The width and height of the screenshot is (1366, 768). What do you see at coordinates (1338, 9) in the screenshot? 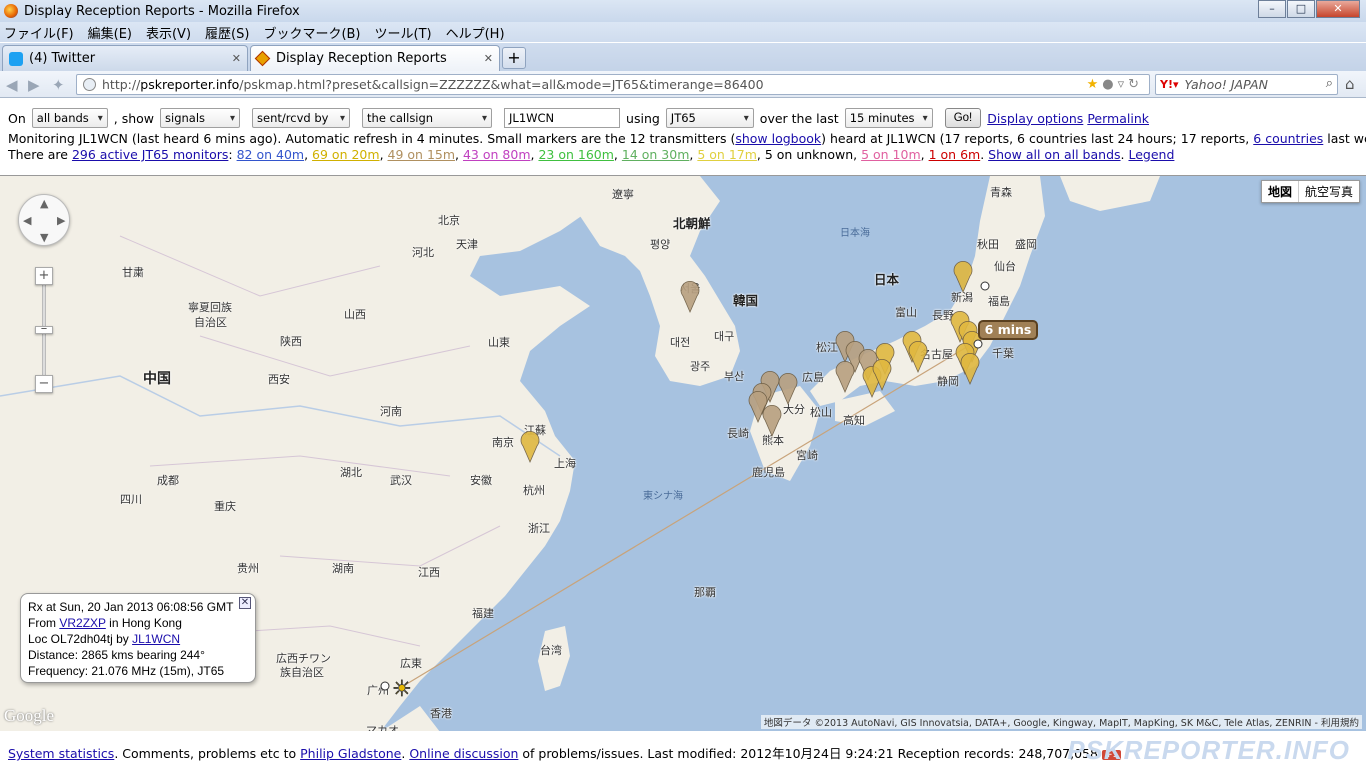
I see `close-button: ✕` at bounding box center [1338, 9].